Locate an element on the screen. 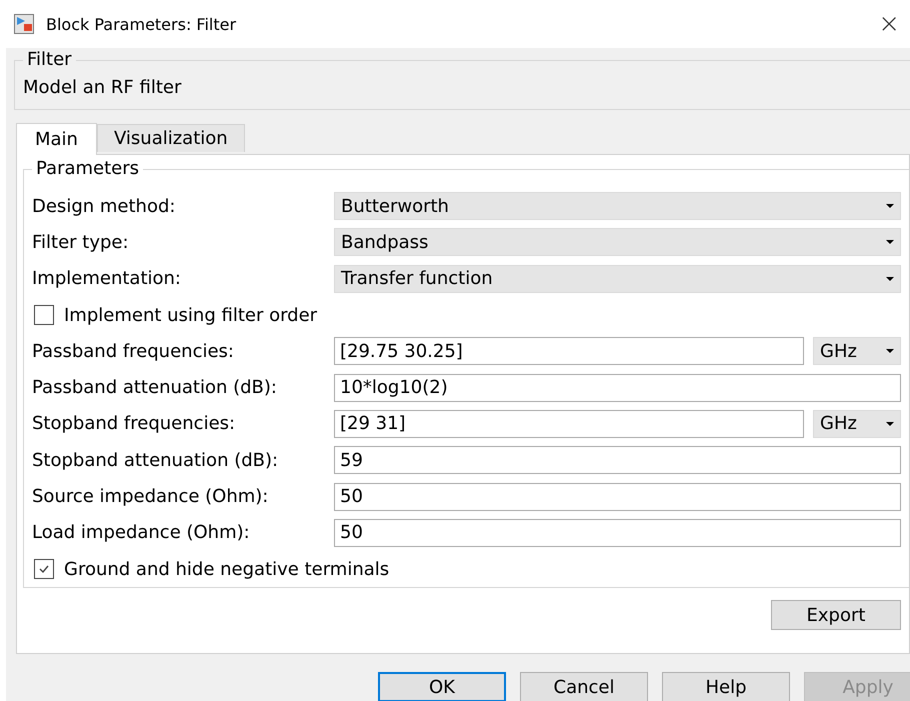 The image size is (910, 701). checkbox-label: Ground and hide negative terminals is located at coordinates (227, 569).